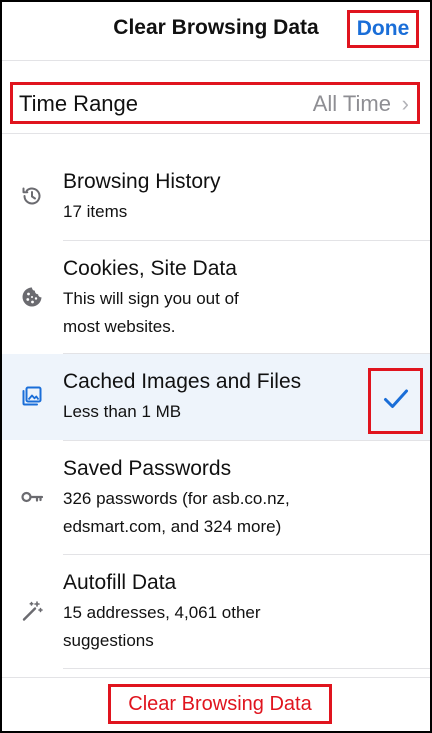 This screenshot has width=432, height=733. I want to click on item-subtitle-line2: most websites., so click(119, 326).